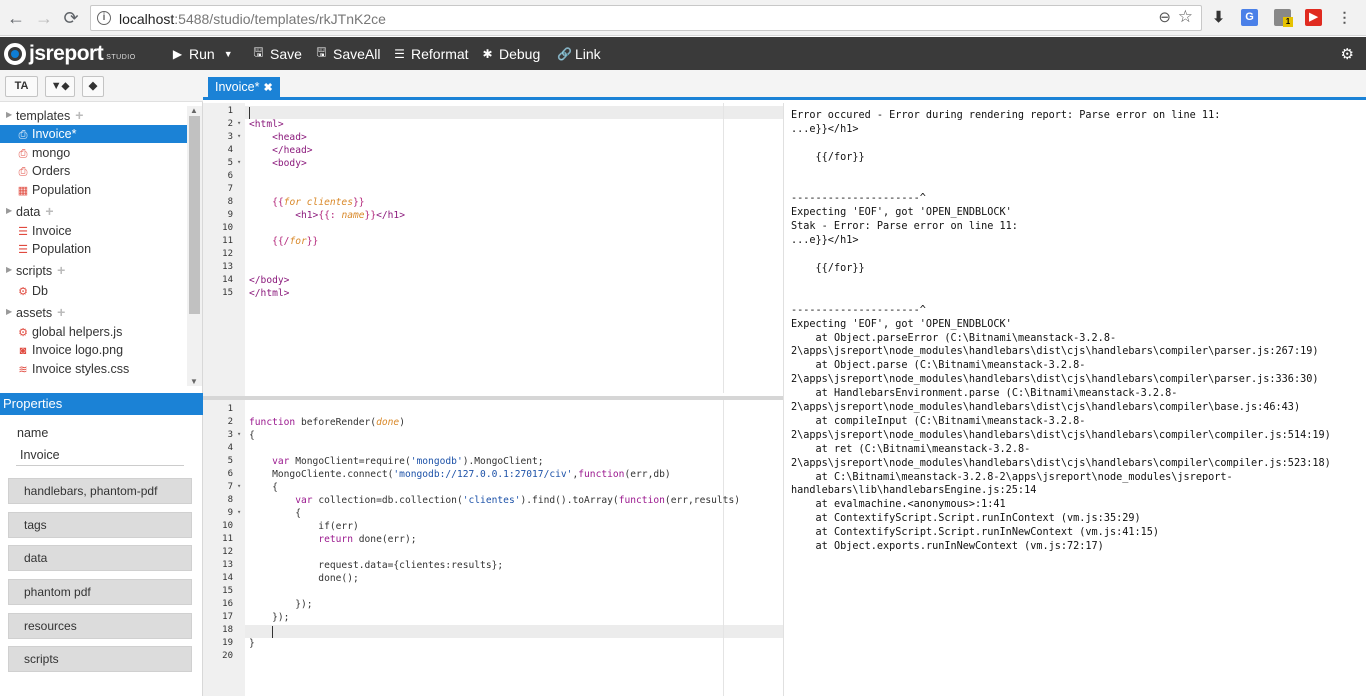 The image size is (1366, 696). What do you see at coordinates (177, 53) in the screenshot?
I see `play-icon: ▶` at bounding box center [177, 53].